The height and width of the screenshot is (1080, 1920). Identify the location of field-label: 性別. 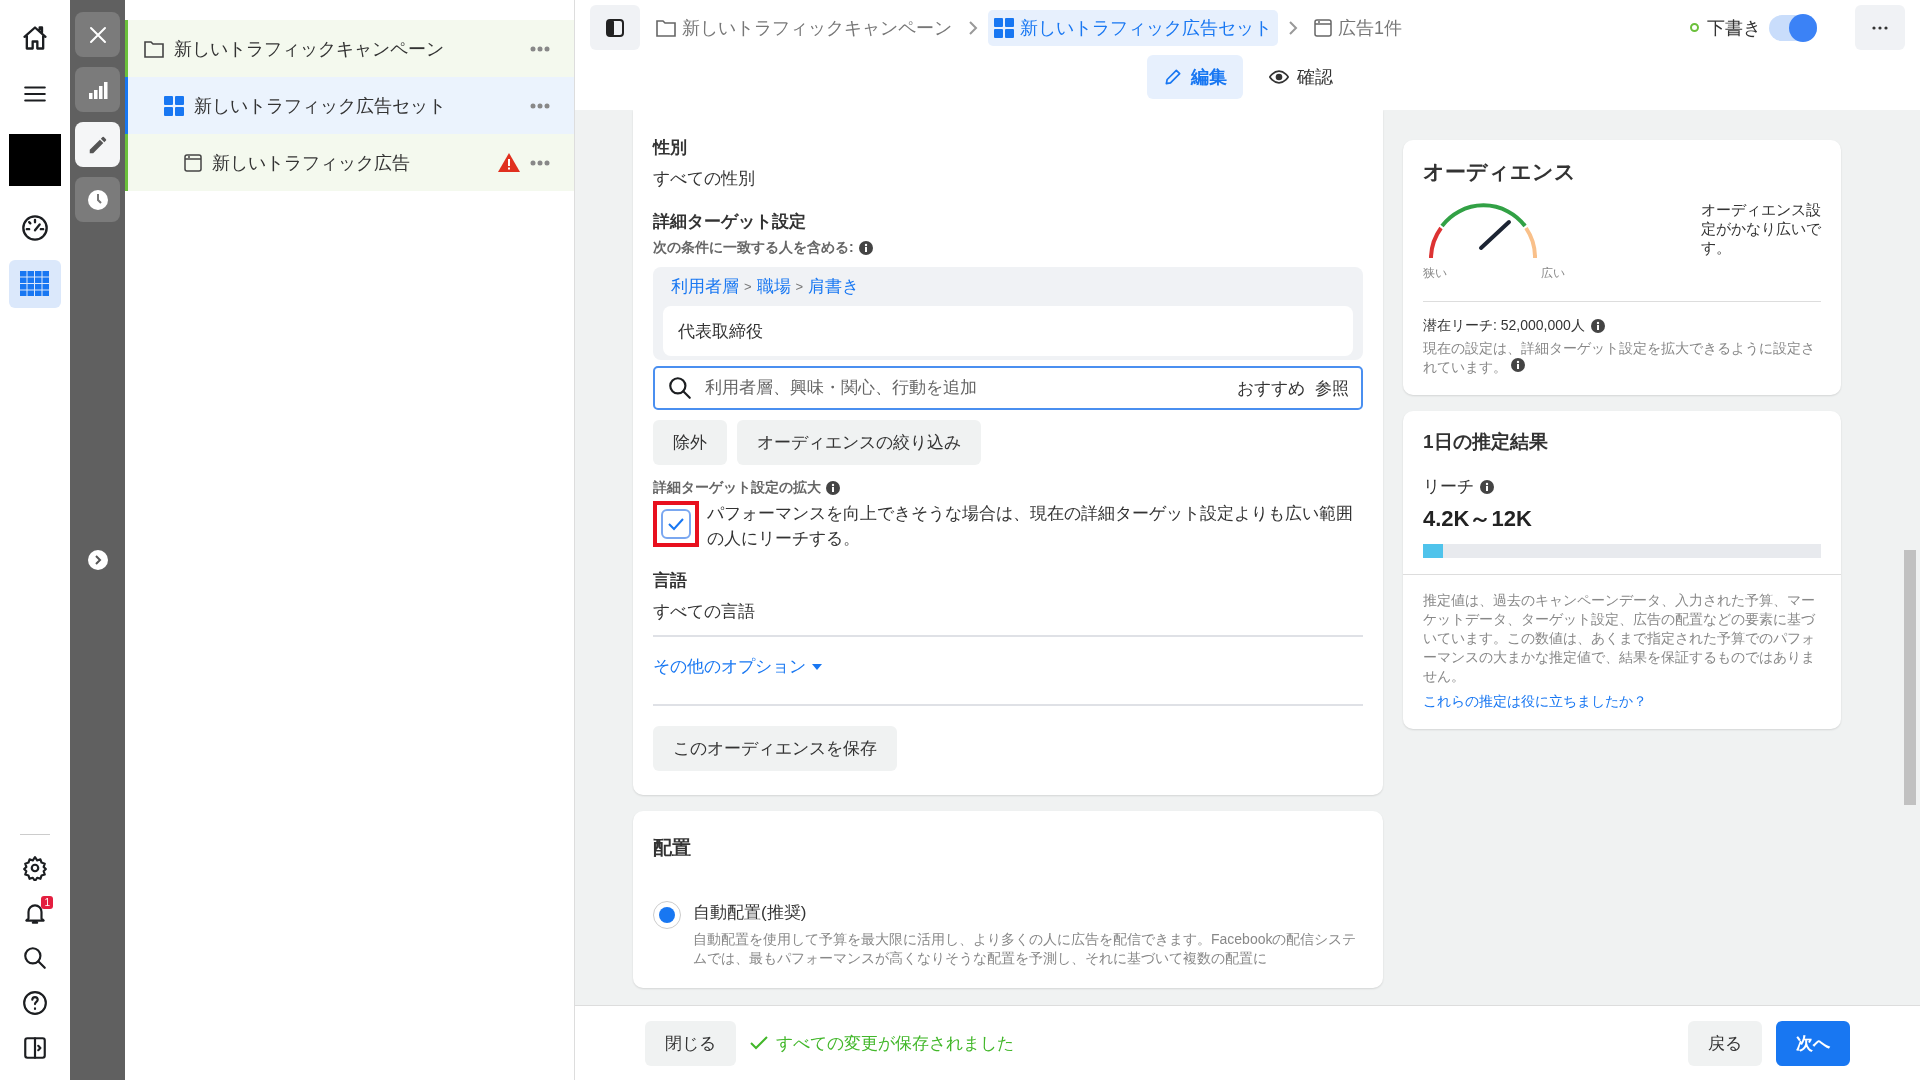
(670, 148).